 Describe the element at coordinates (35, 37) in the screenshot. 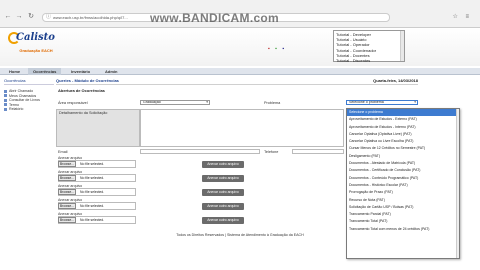

I see `logo-title: Calisto` at that location.